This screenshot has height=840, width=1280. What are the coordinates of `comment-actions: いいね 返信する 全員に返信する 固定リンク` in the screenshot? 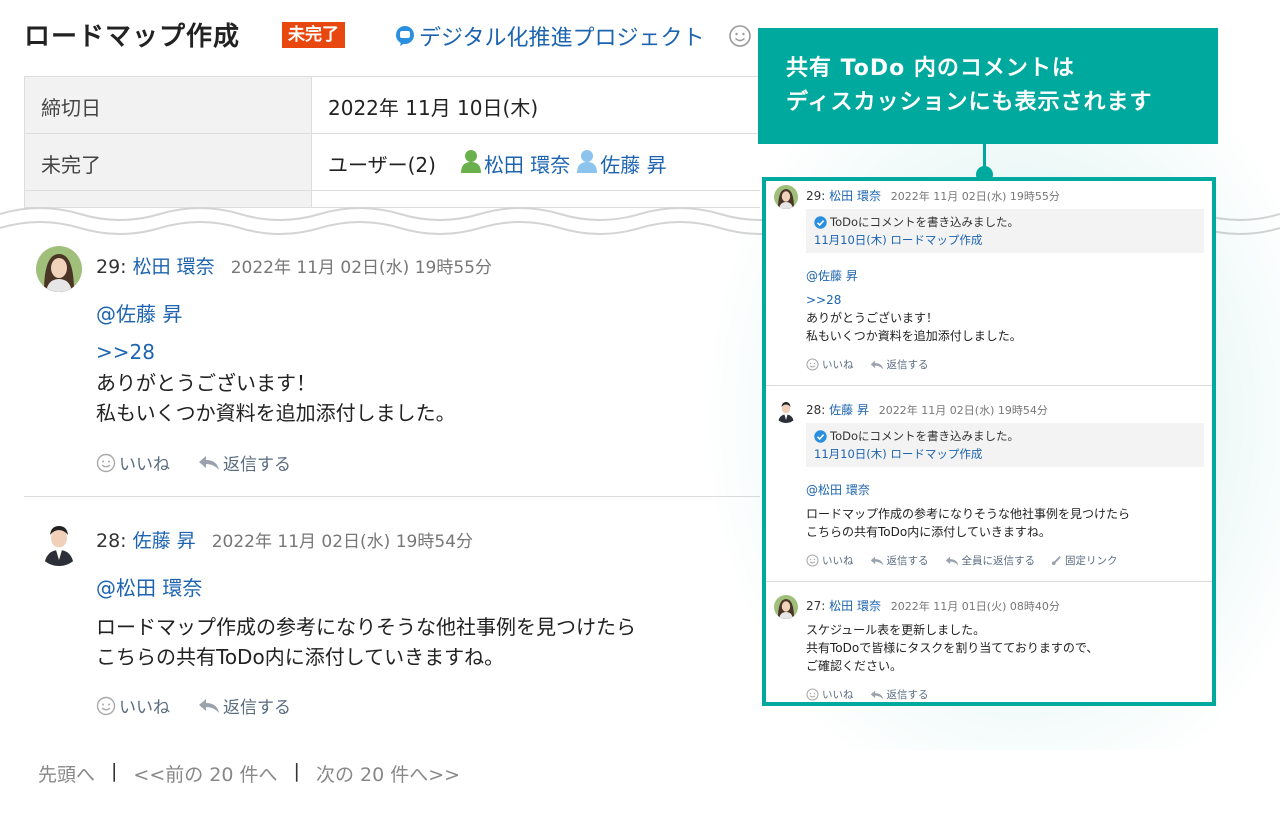 It's located at (962, 560).